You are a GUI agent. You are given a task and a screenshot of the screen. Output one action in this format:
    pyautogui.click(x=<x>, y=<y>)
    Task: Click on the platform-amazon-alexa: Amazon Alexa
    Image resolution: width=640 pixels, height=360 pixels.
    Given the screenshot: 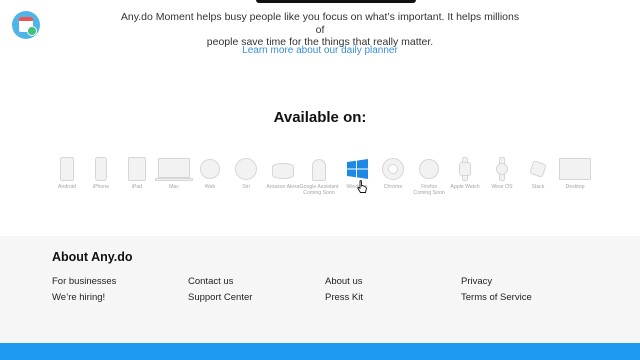 What is the action you would take?
    pyautogui.click(x=283, y=172)
    